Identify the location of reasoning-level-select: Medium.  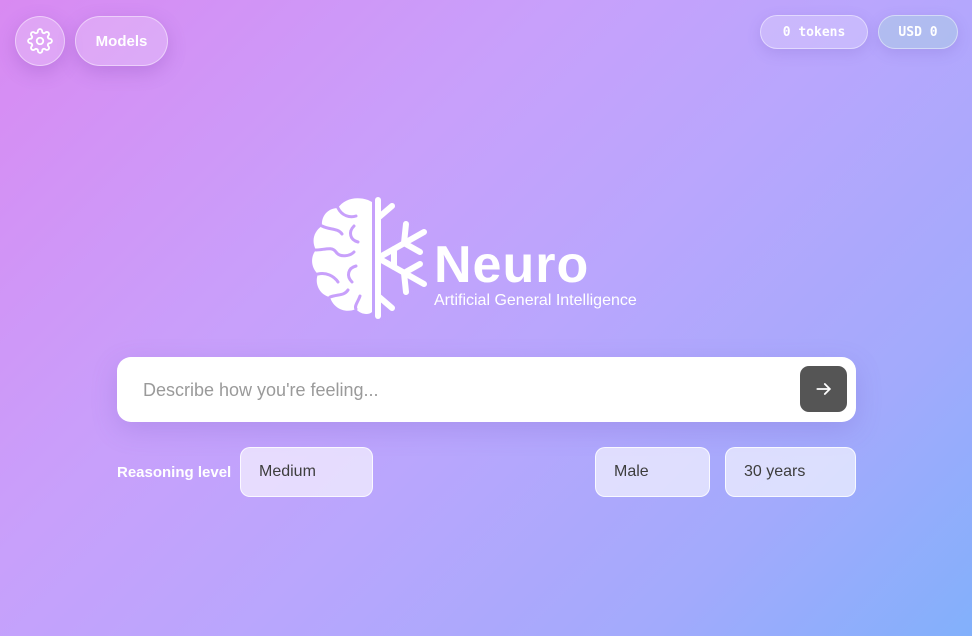
(306, 472).